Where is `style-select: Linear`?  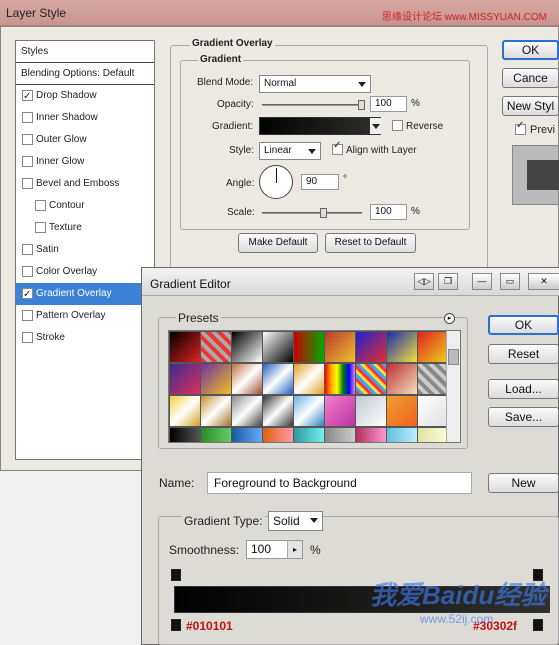
style-select: Linear is located at coordinates (290, 151).